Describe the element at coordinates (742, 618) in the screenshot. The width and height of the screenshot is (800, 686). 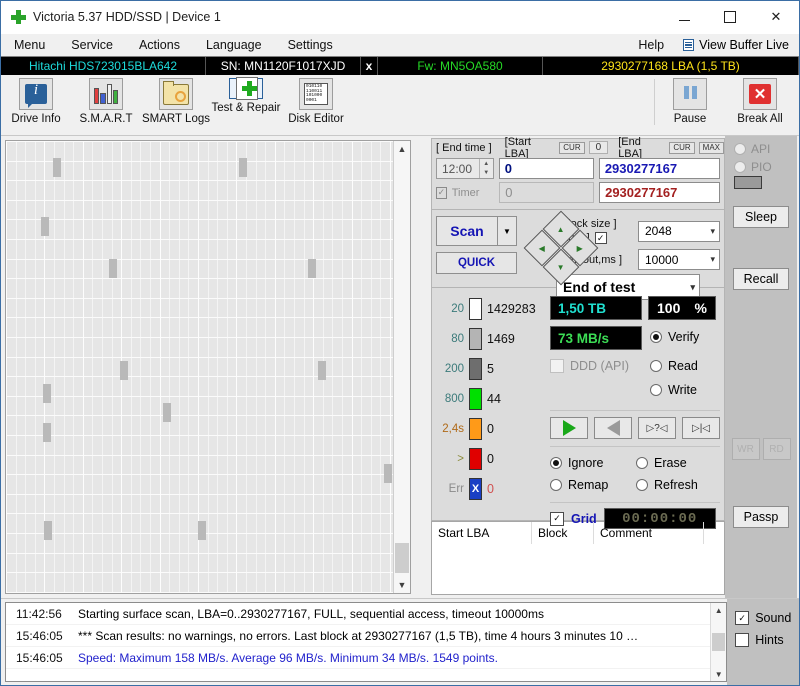
I see `sound-checkbox: ✓` at that location.